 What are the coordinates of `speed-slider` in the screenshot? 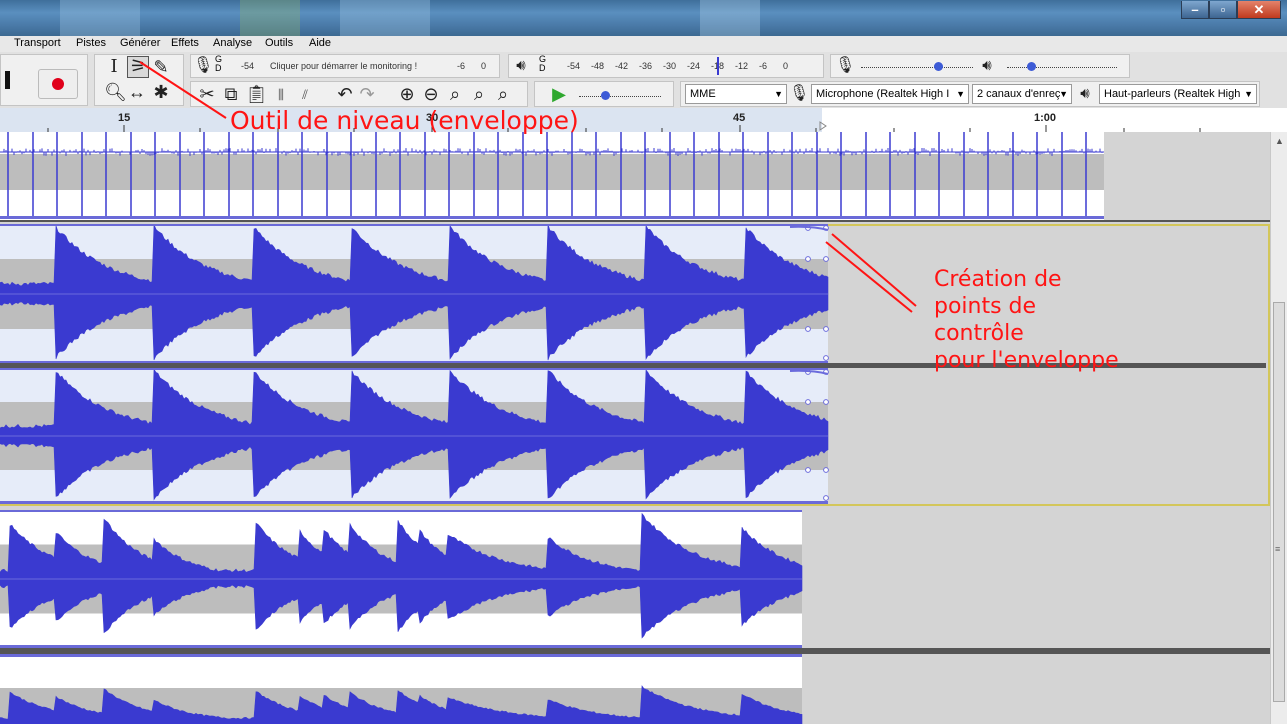 It's located at (620, 97).